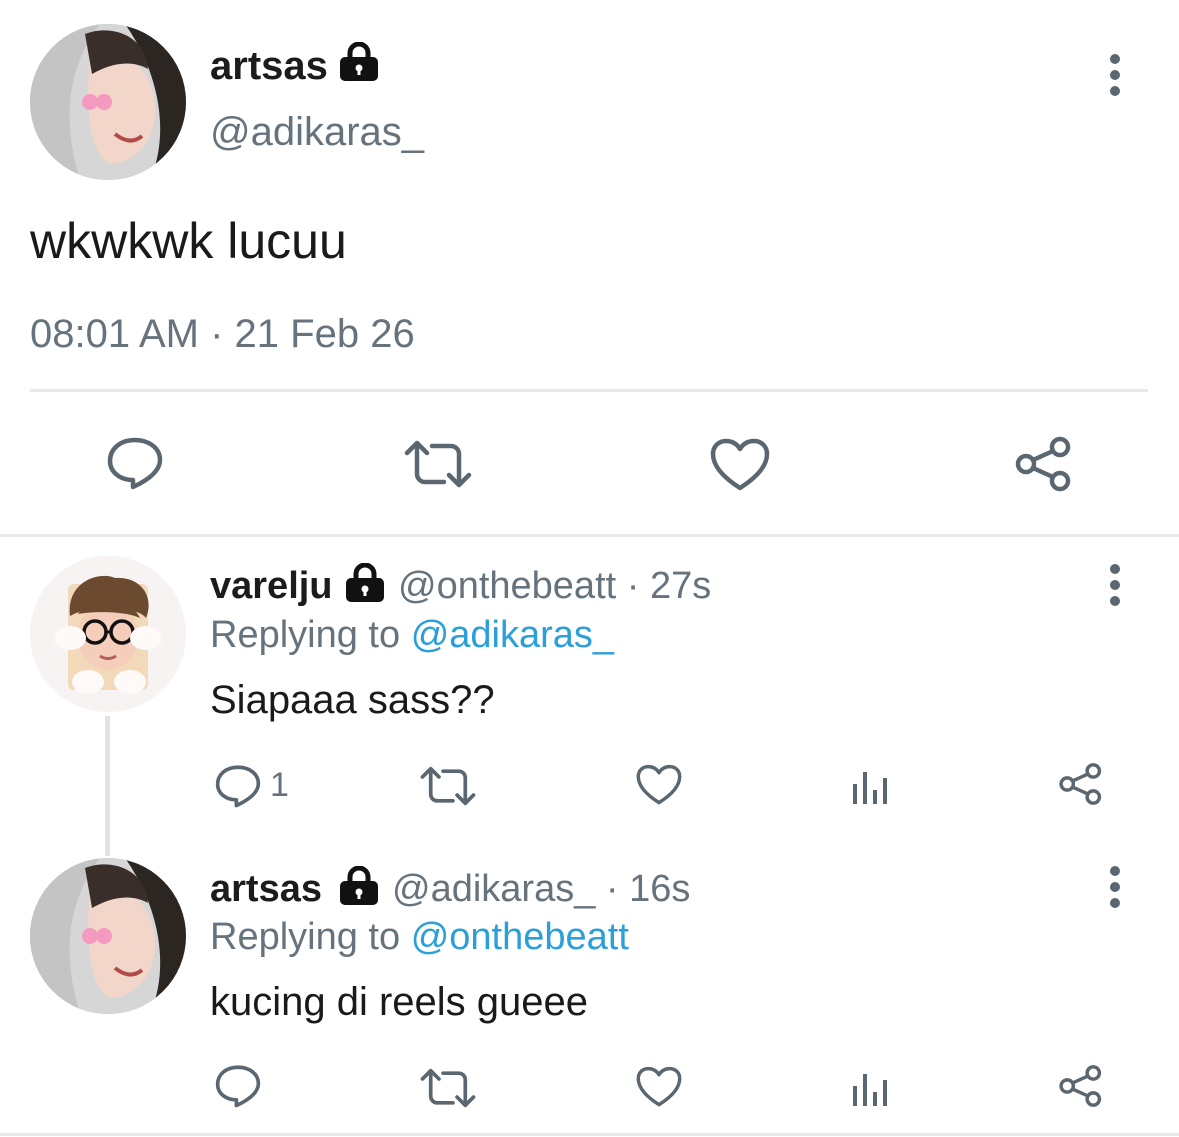 This screenshot has width=1179, height=1137. I want to click on author-name: varelju, so click(271, 586).